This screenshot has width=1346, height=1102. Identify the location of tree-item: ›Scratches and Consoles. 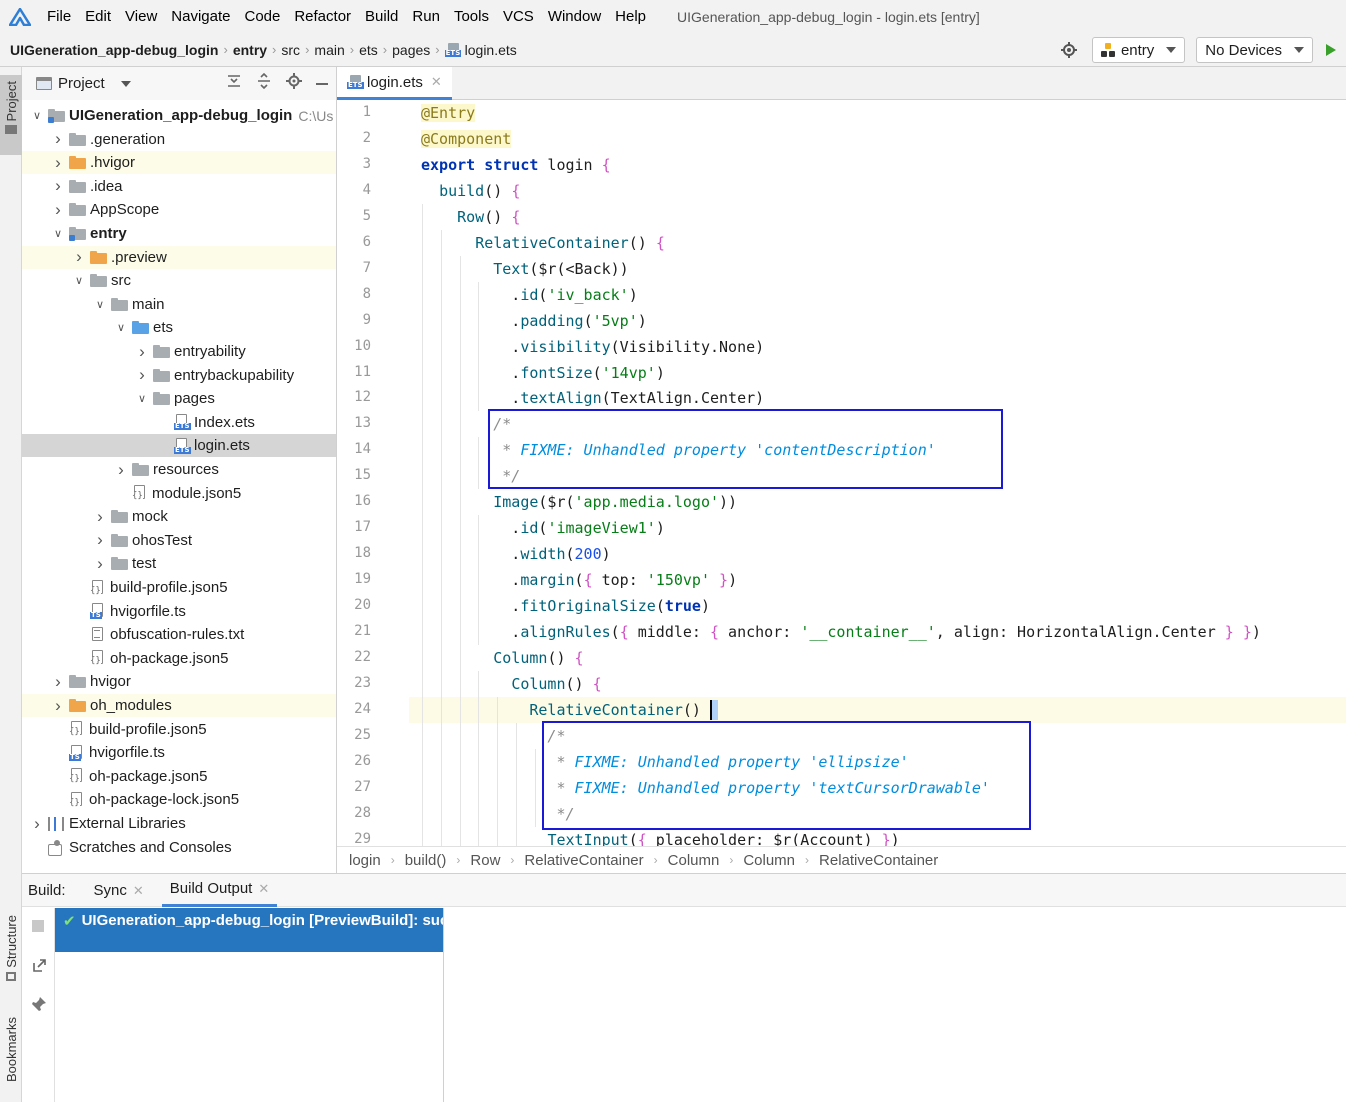
(179, 847).